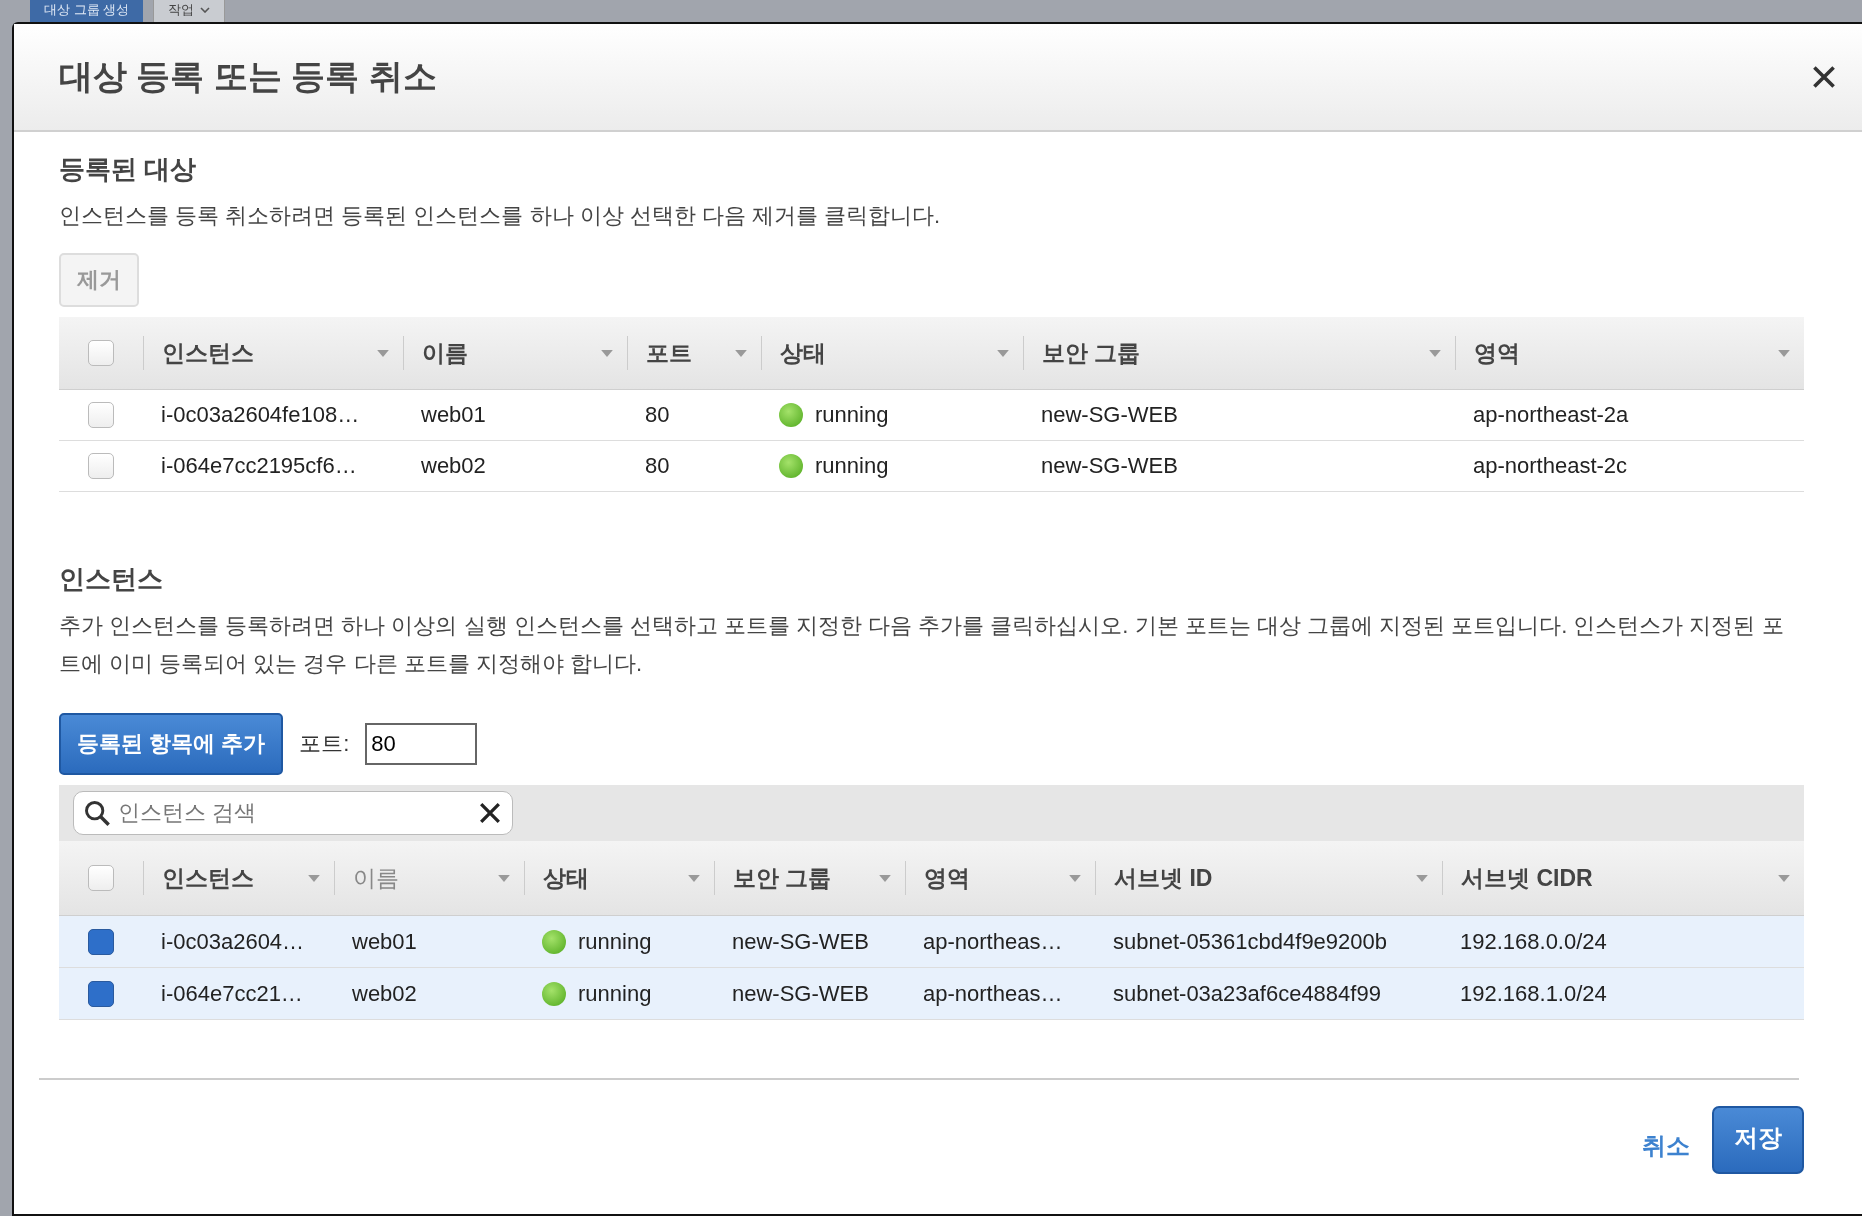 The width and height of the screenshot is (1862, 1216). What do you see at coordinates (490, 813) in the screenshot?
I see `clear-icon` at bounding box center [490, 813].